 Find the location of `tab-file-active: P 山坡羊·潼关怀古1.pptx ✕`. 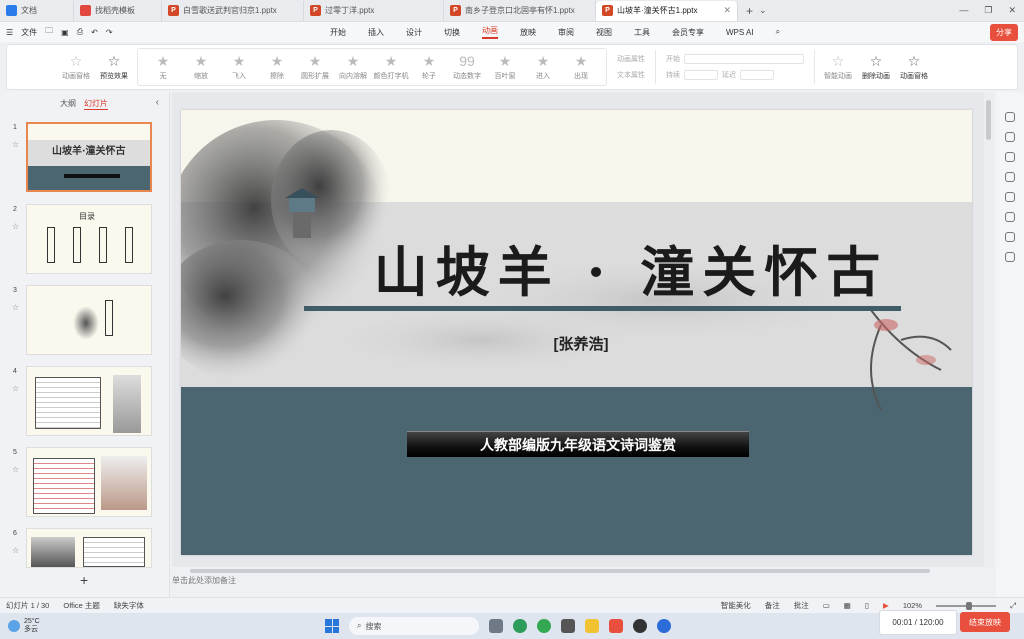

tab-file-active: P 山坡羊·潼关怀古1.pptx ✕ is located at coordinates (667, 10).